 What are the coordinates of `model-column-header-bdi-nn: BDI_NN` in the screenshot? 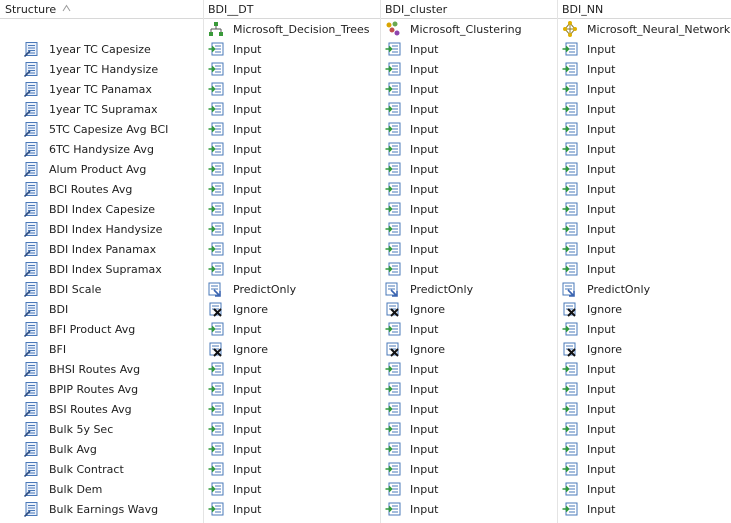 It's located at (644, 9).